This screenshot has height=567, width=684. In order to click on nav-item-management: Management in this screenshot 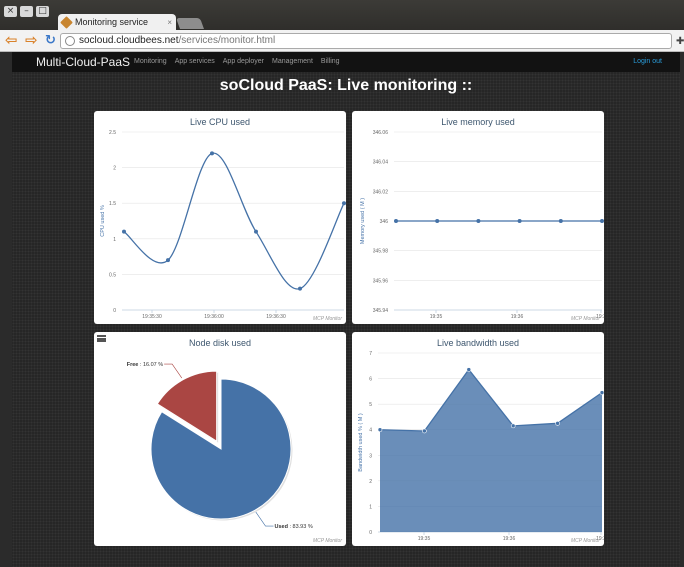, I will do `click(292, 61)`.